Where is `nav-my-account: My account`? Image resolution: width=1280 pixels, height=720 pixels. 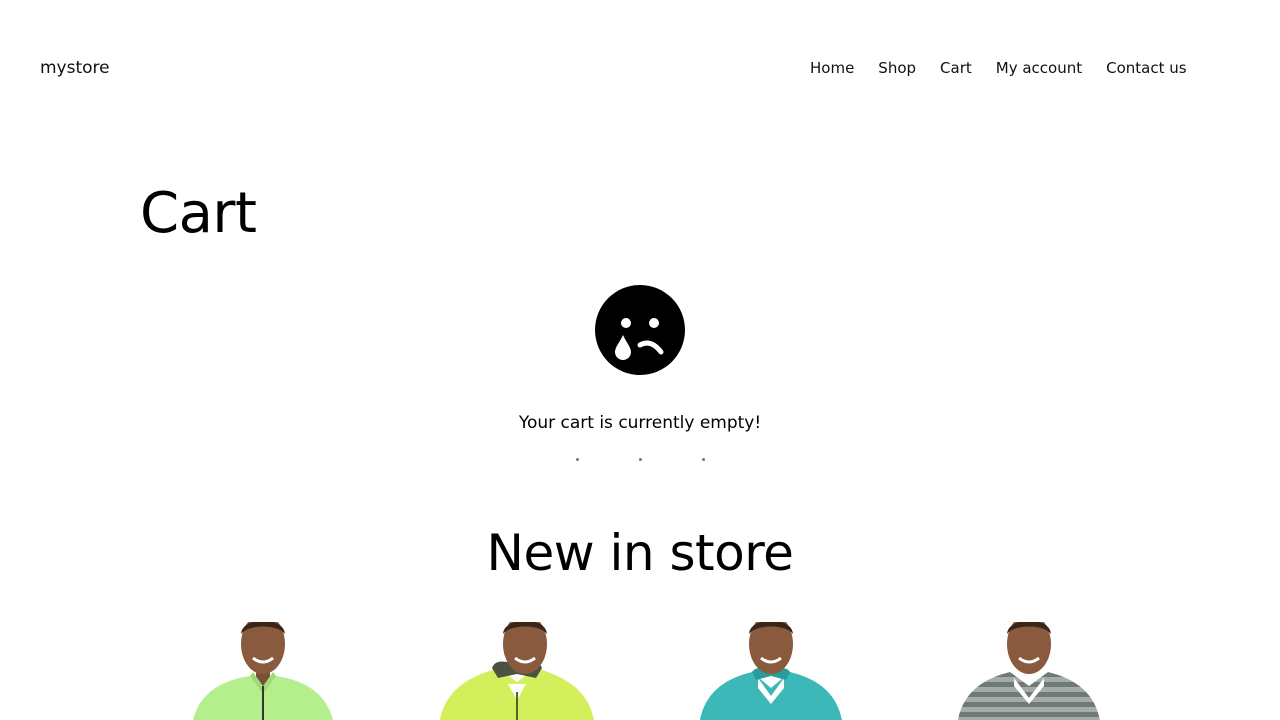
nav-my-account: My account is located at coordinates (1039, 68).